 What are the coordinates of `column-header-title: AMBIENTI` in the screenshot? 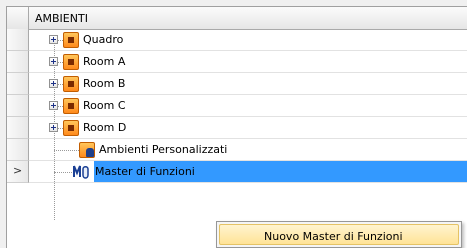 It's located at (61, 18).